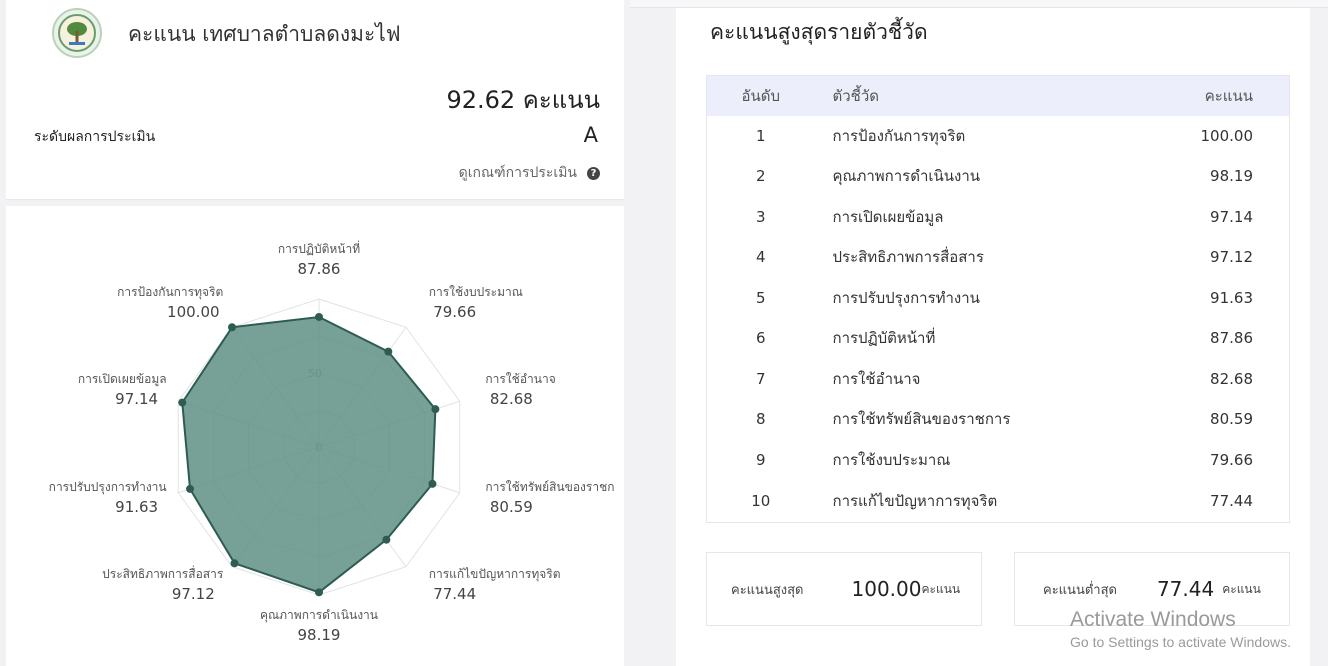 This screenshot has width=1328, height=666. Describe the element at coordinates (979, 4) in the screenshot. I see `top-divider` at that location.